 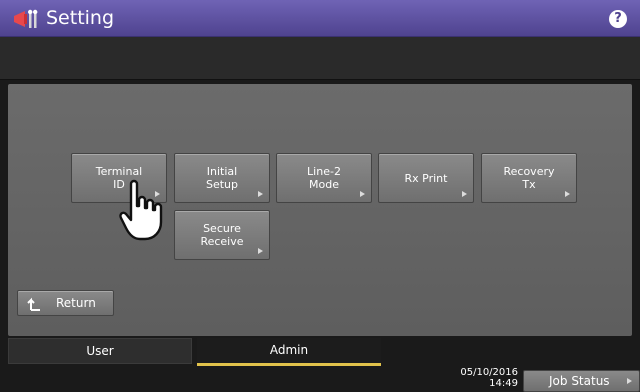 I want to click on initial-setup-button: Initial Setup, so click(x=222, y=178).